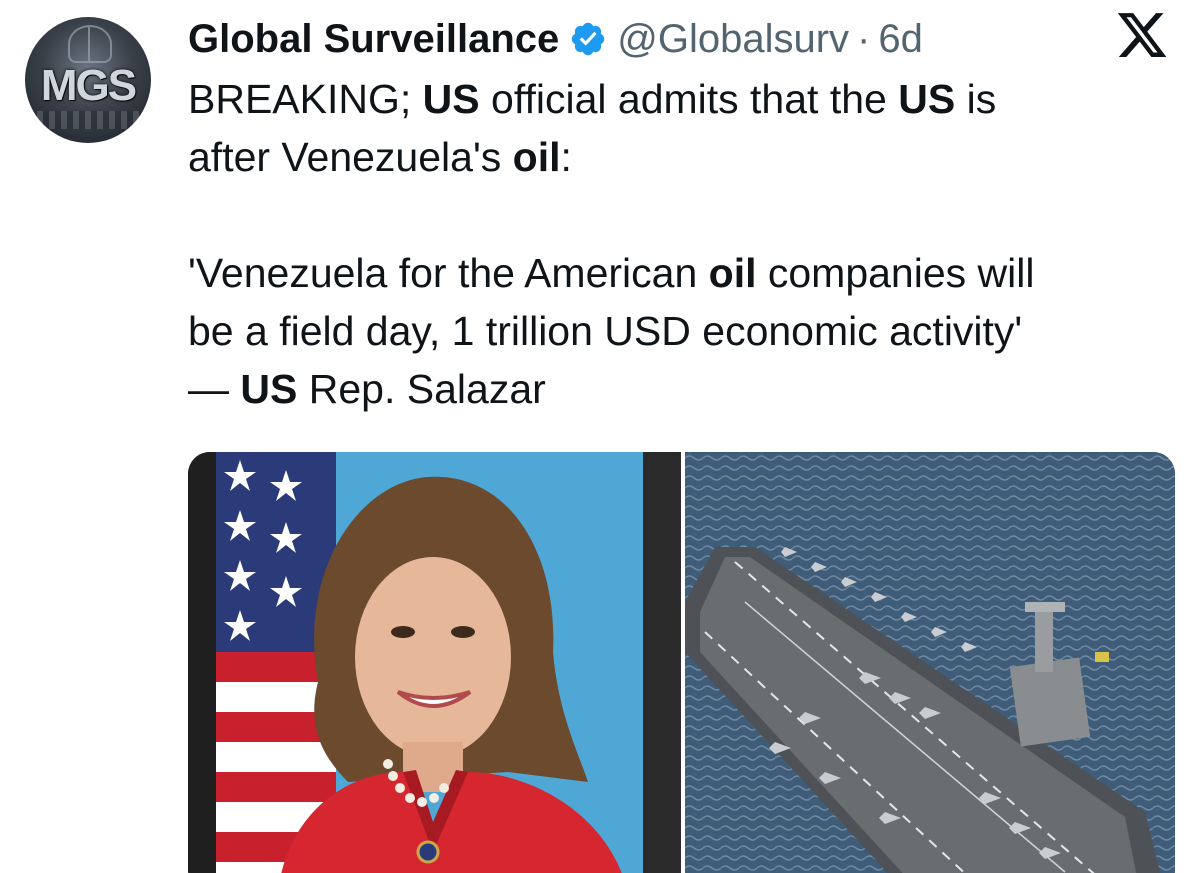 The image size is (1199, 873). What do you see at coordinates (214, 389) in the screenshot?
I see `text-segment: —` at bounding box center [214, 389].